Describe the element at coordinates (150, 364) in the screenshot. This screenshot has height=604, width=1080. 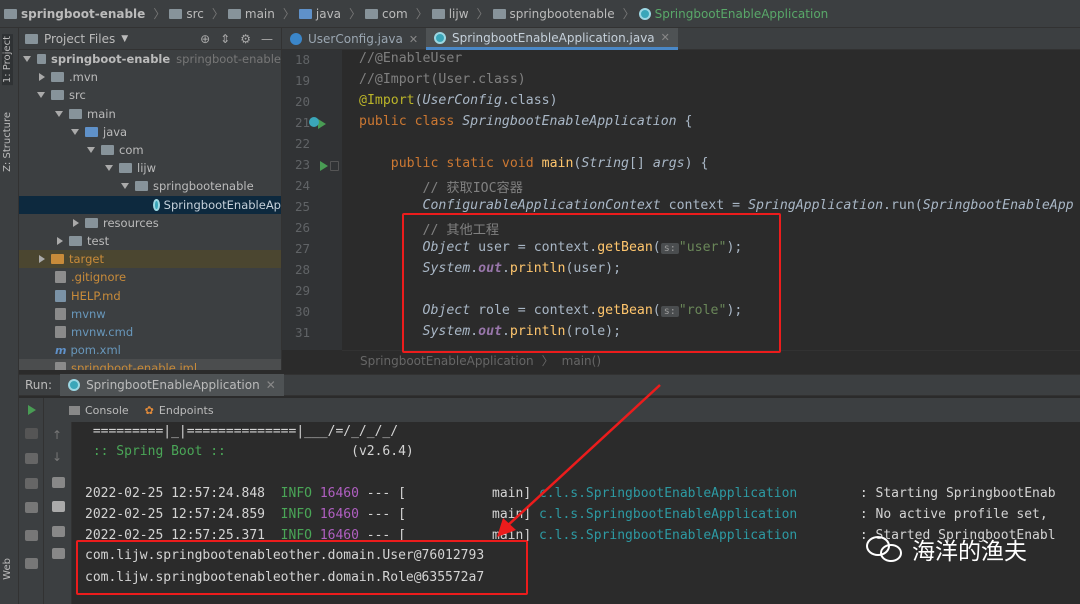
I see `tree-item-iml: springboot-enable.iml` at that location.